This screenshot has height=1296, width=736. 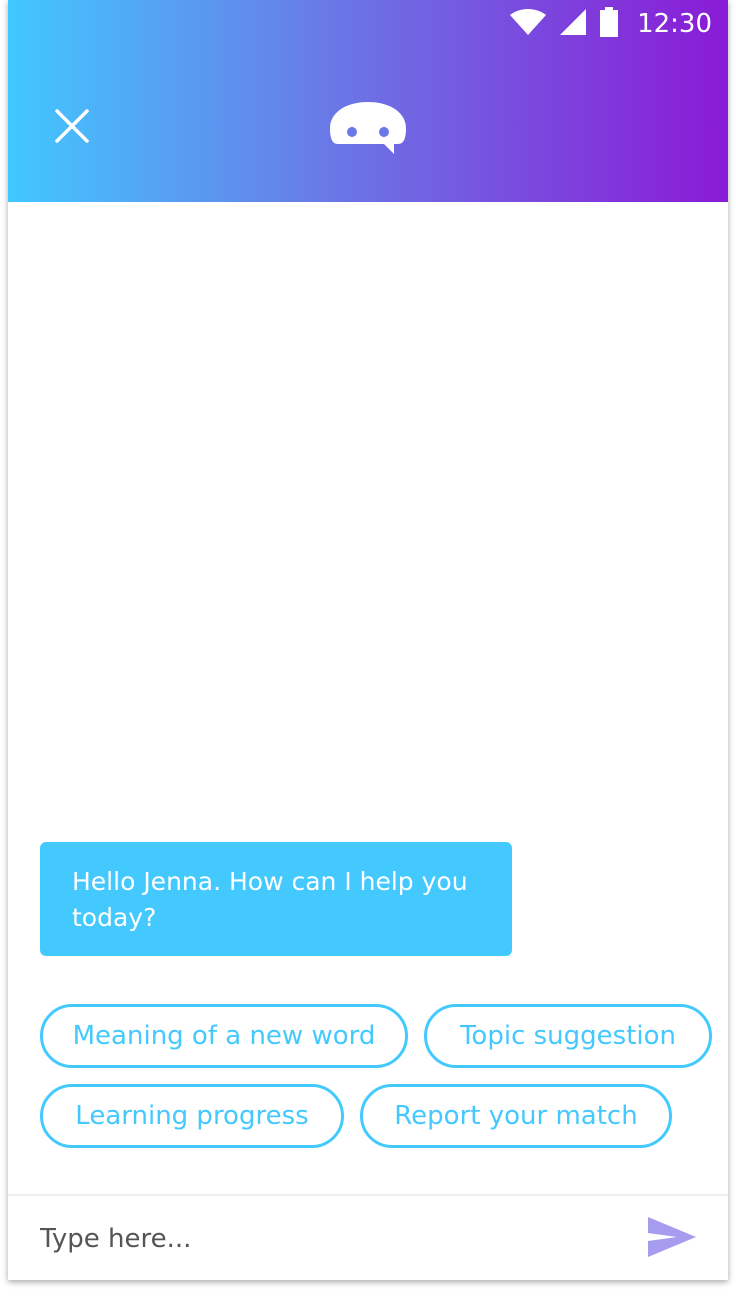 I want to click on status-time: 12:30, so click(x=674, y=24).